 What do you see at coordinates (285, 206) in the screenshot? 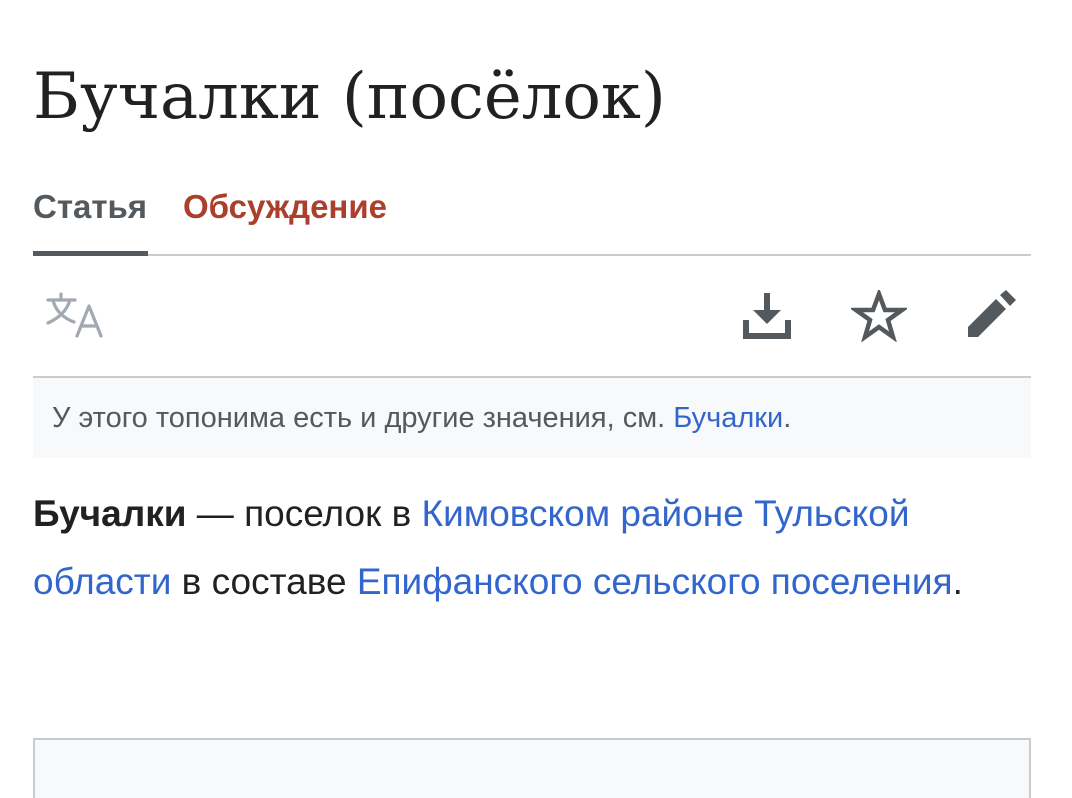
I see `tab-talk-label: Обсуждение` at bounding box center [285, 206].